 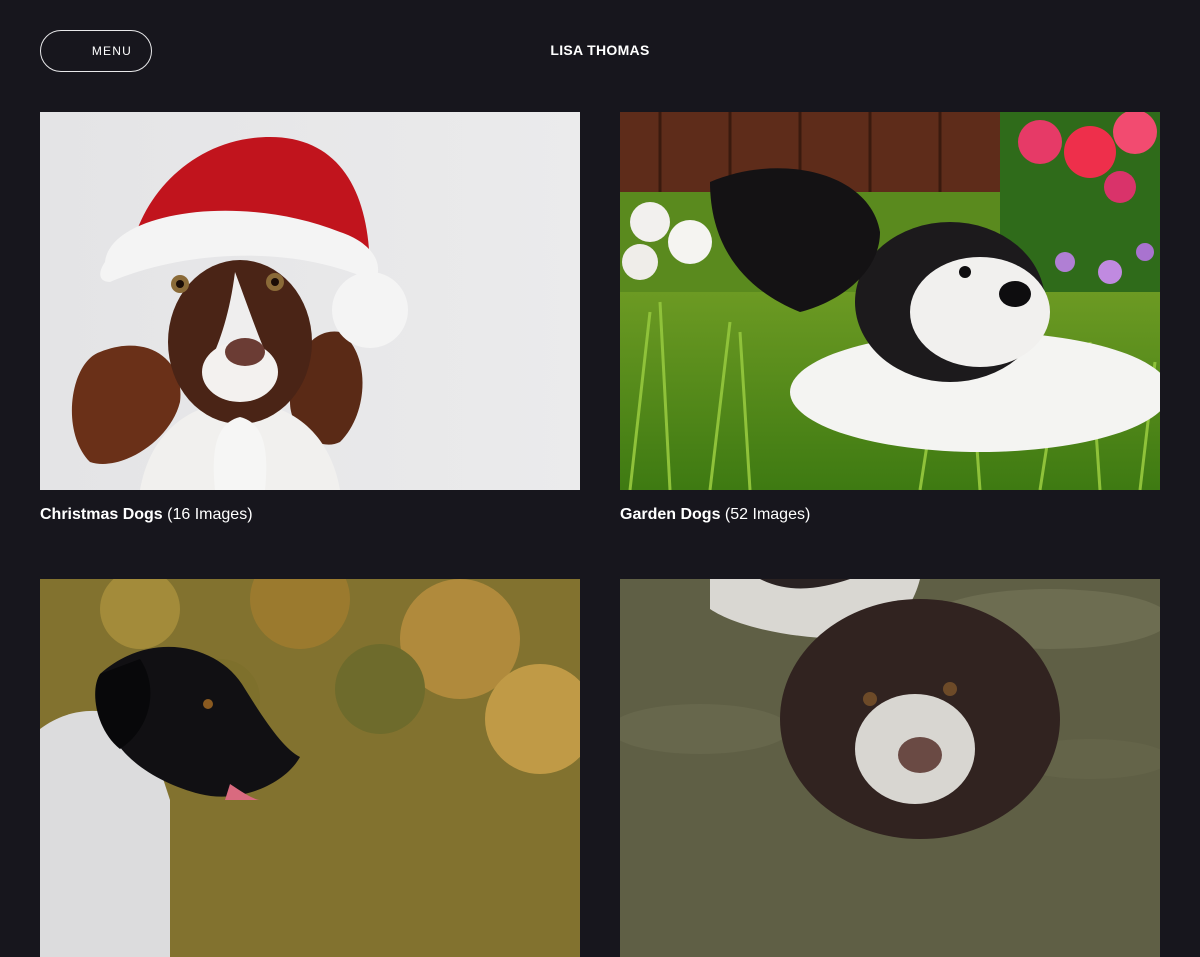 What do you see at coordinates (310, 515) in the screenshot?
I see `gallery-caption: Christmas Dogs (16 Images)` at bounding box center [310, 515].